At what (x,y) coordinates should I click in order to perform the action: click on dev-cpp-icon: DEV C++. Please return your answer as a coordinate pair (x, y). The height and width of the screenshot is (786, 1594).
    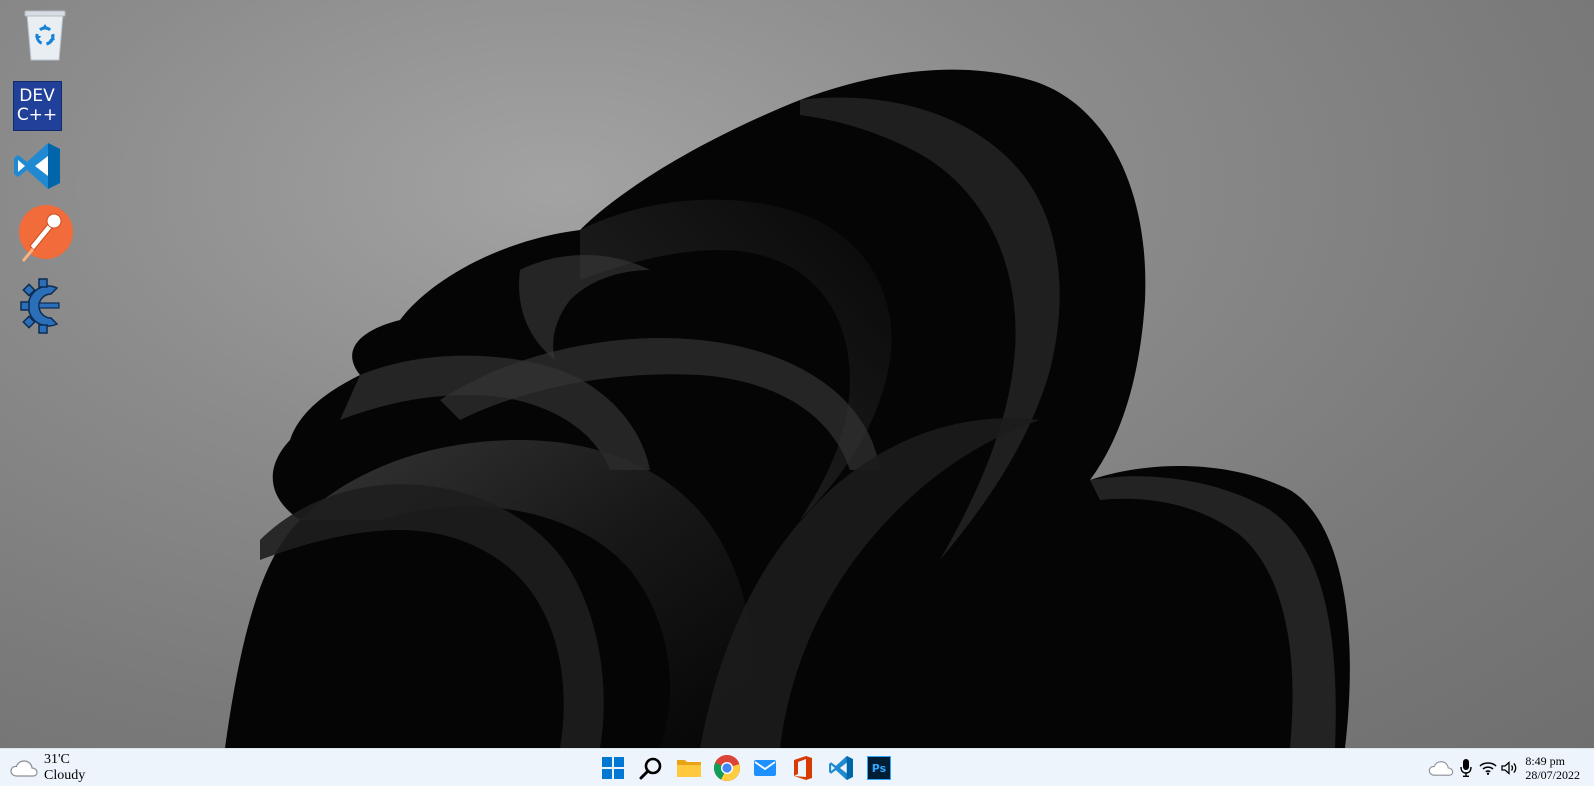
    Looking at the image, I should click on (37, 106).